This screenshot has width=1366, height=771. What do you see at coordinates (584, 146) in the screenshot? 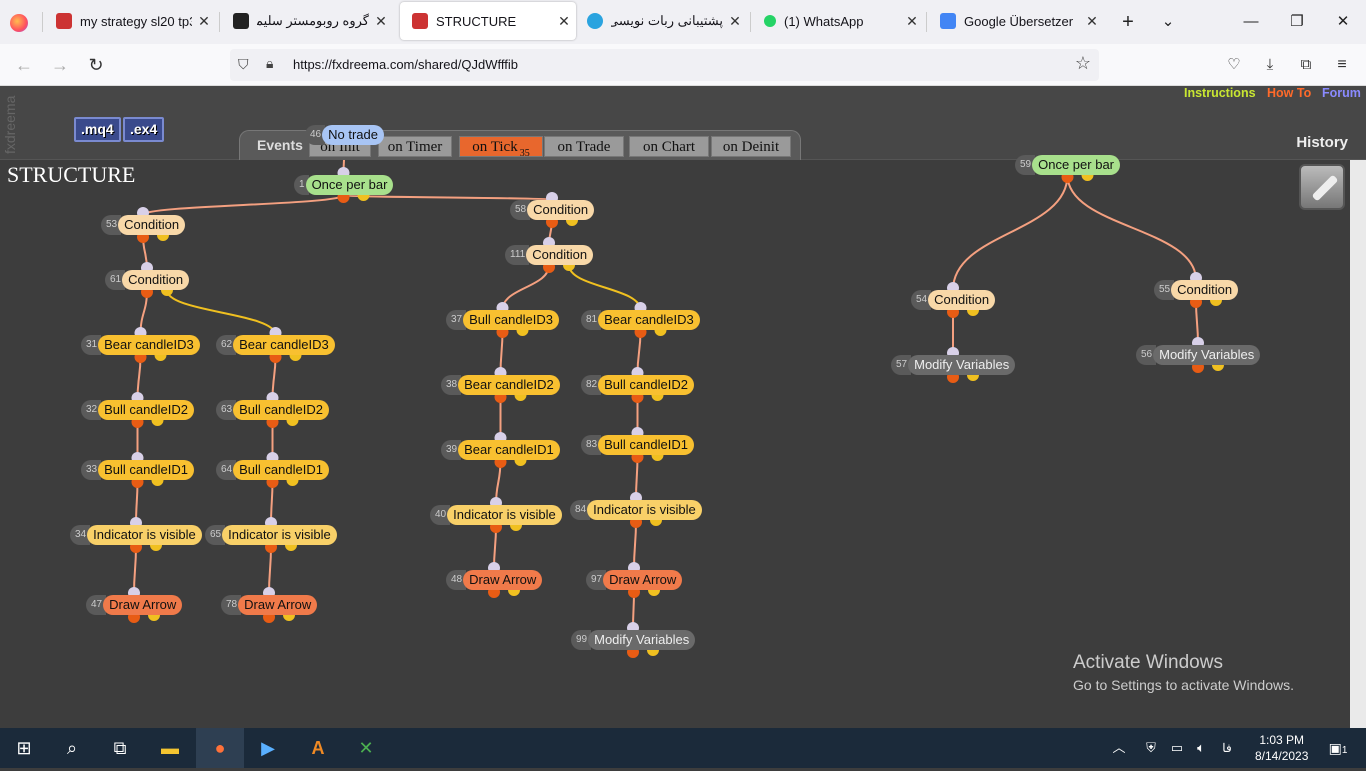
I see `tab-on-trade: on Trade` at bounding box center [584, 146].